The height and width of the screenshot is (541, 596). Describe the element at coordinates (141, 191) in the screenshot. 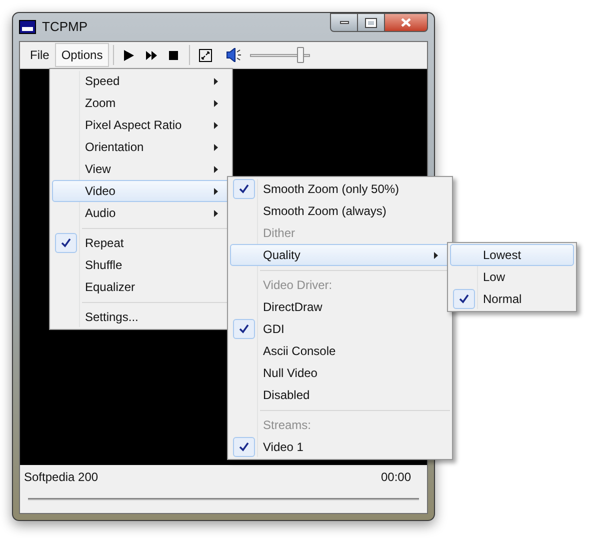

I see `menu-item: Video` at that location.